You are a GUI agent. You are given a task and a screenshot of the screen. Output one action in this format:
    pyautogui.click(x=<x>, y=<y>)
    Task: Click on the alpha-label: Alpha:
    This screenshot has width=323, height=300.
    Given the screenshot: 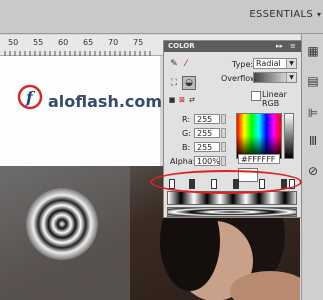 What is the action you would take?
    pyautogui.click(x=183, y=161)
    